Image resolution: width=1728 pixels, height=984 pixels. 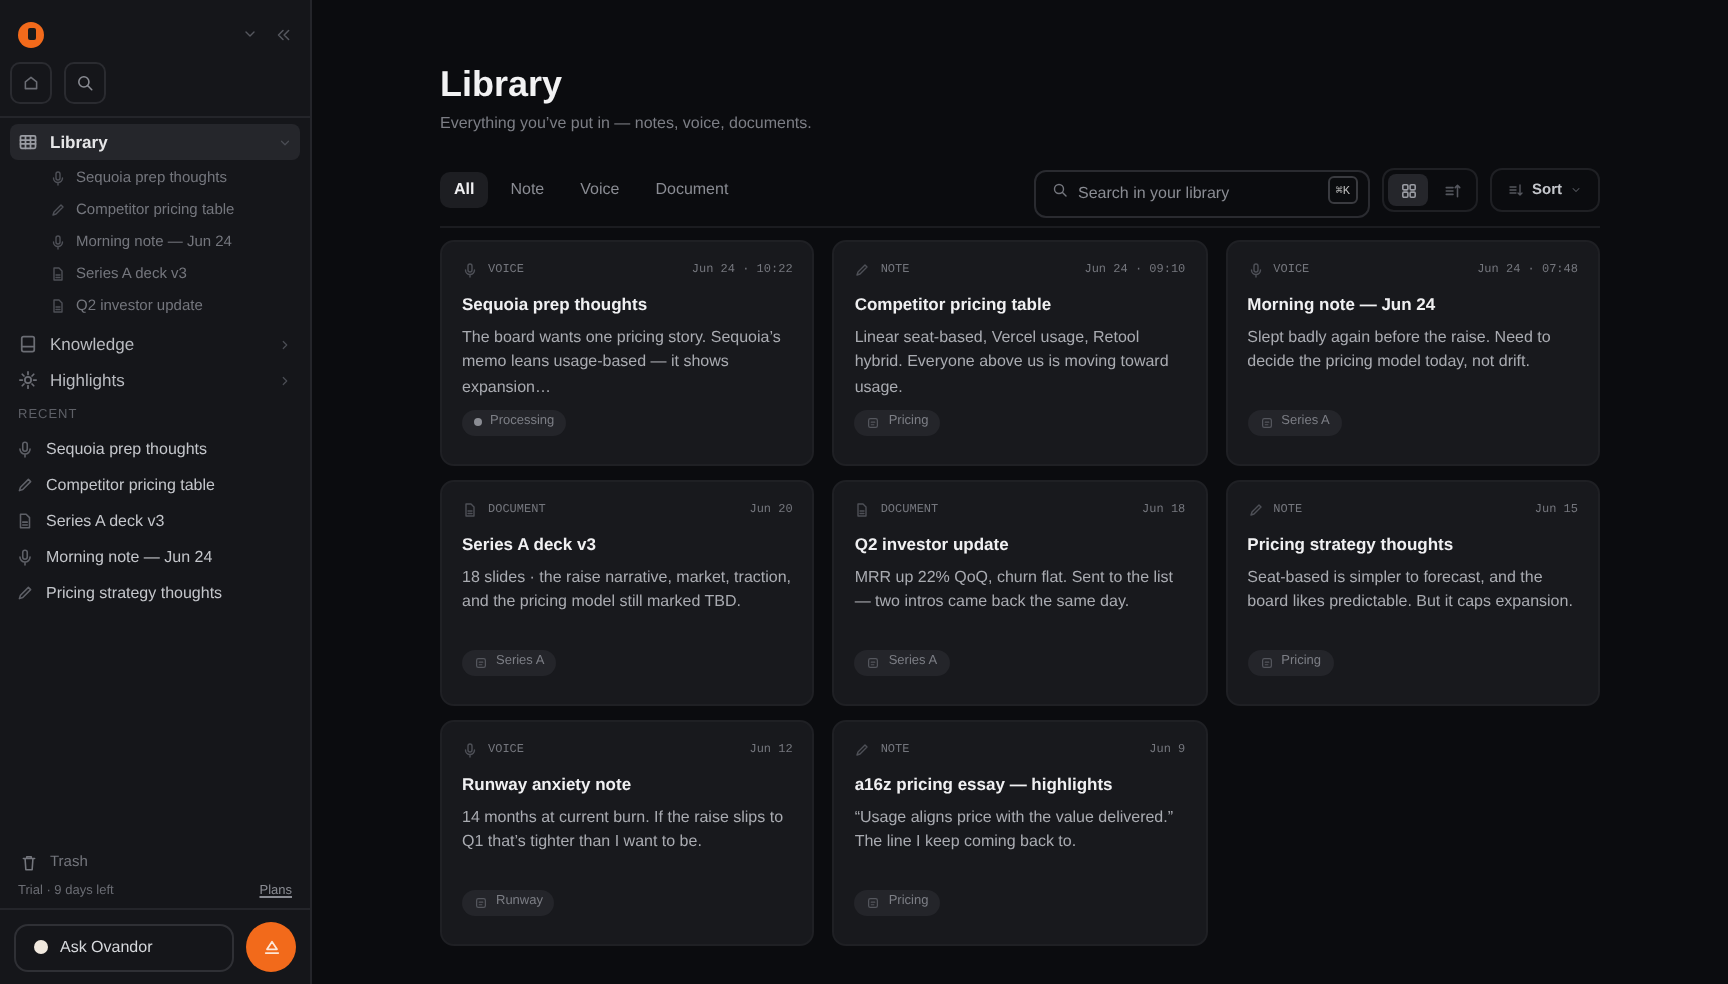 What do you see at coordinates (548, 785) in the screenshot?
I see `card-title: Runway anxiety note` at bounding box center [548, 785].